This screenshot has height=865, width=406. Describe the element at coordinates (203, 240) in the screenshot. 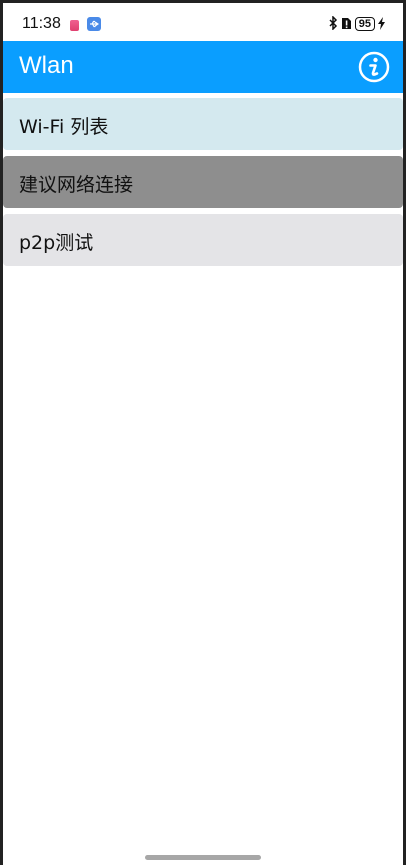

I see `list-item-p2p-test: p2p测试` at that location.